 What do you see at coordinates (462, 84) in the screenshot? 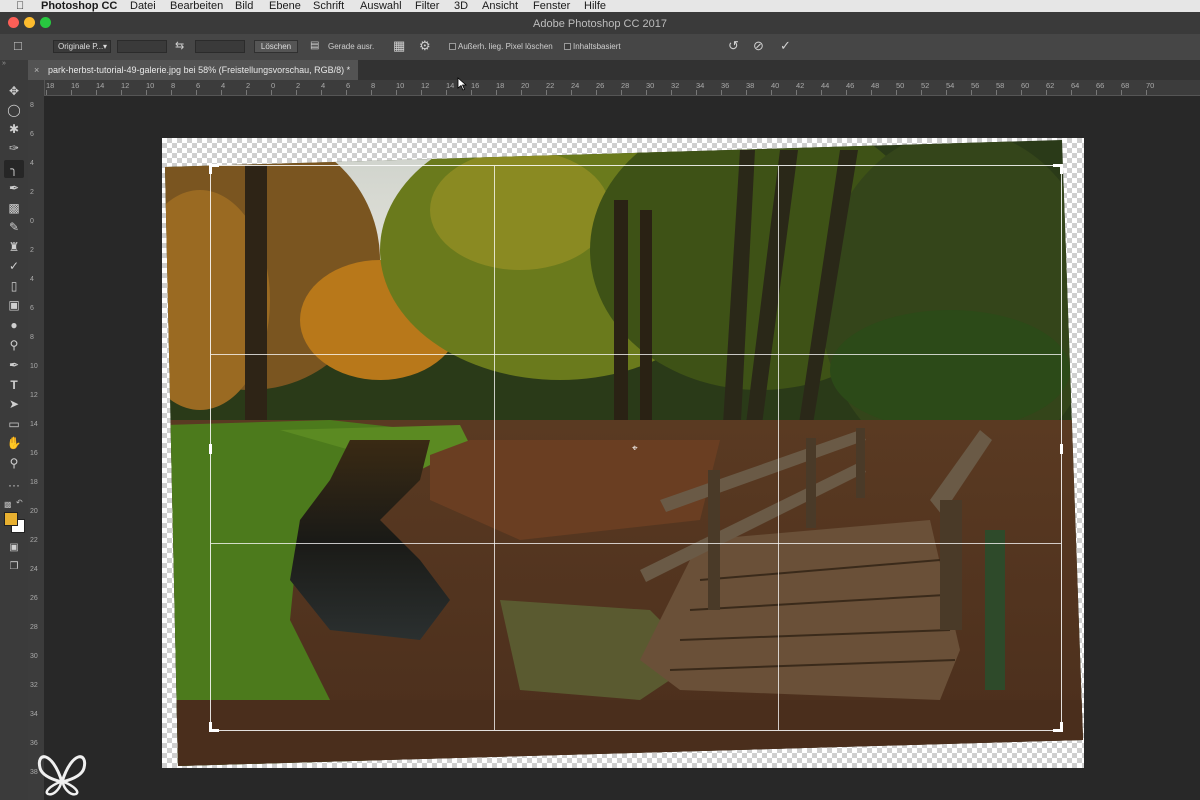
I see `mouse-pointer-icon` at bounding box center [462, 84].